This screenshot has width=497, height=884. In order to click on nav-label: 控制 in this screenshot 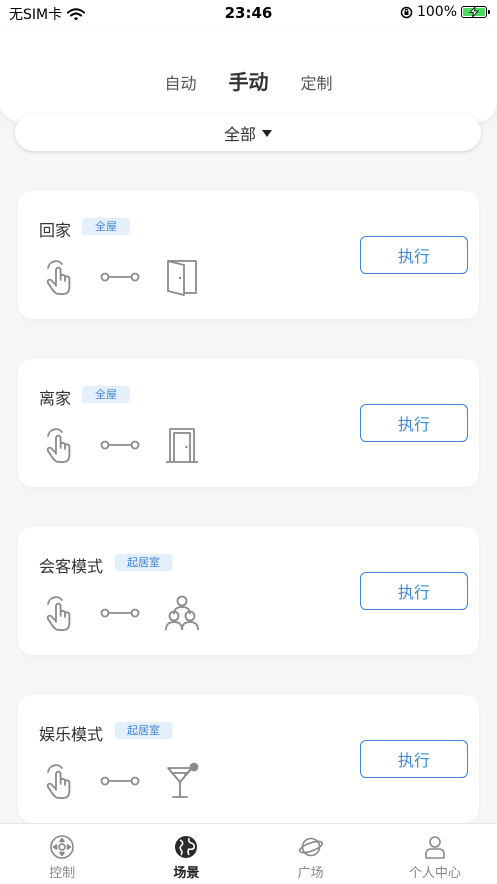, I will do `click(62, 873)`.